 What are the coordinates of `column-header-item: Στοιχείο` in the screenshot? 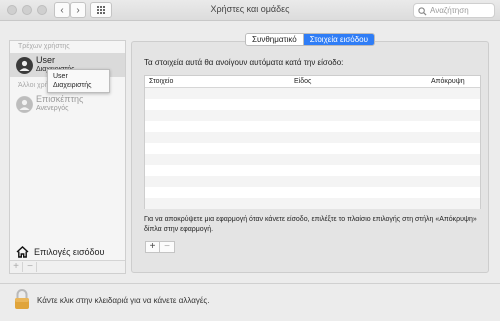 It's located at (161, 81).